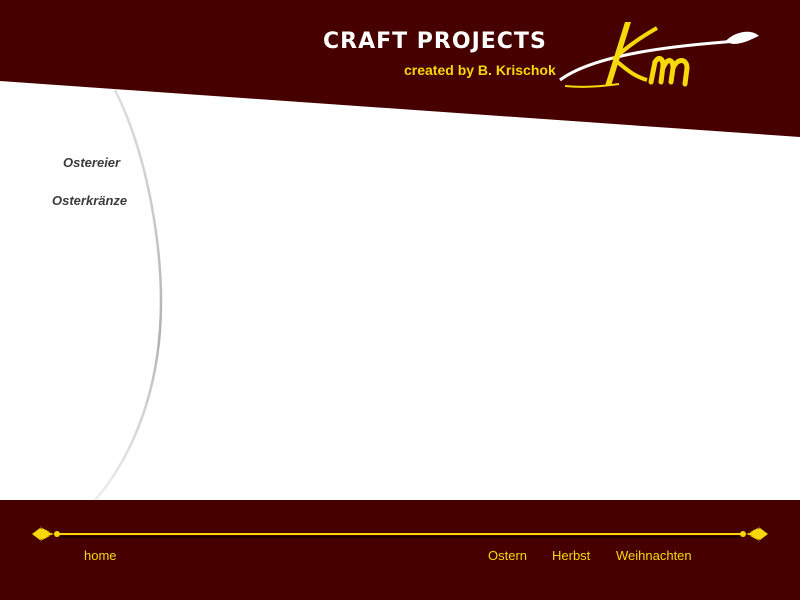 The height and width of the screenshot is (600, 800). I want to click on sidebar-item-ostereier: Ostereier, so click(91, 163).